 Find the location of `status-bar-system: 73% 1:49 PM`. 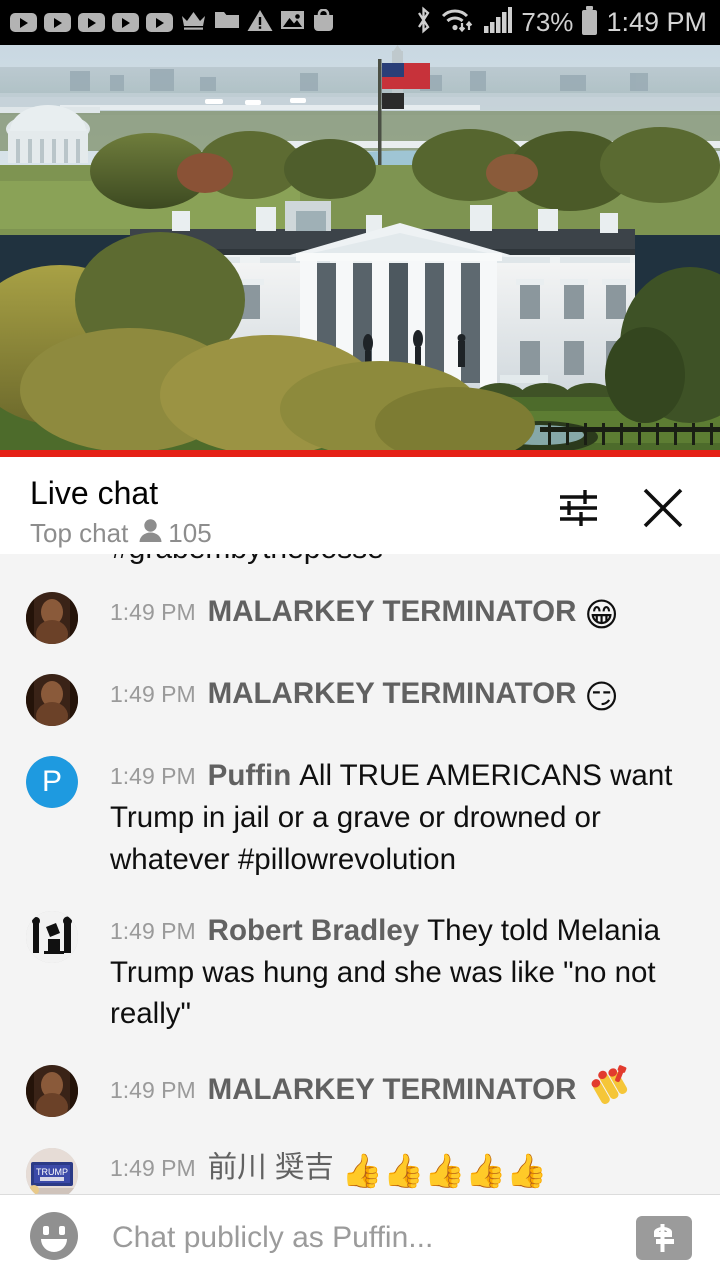

status-bar-system: 73% 1:49 PM is located at coordinates (567, 22).